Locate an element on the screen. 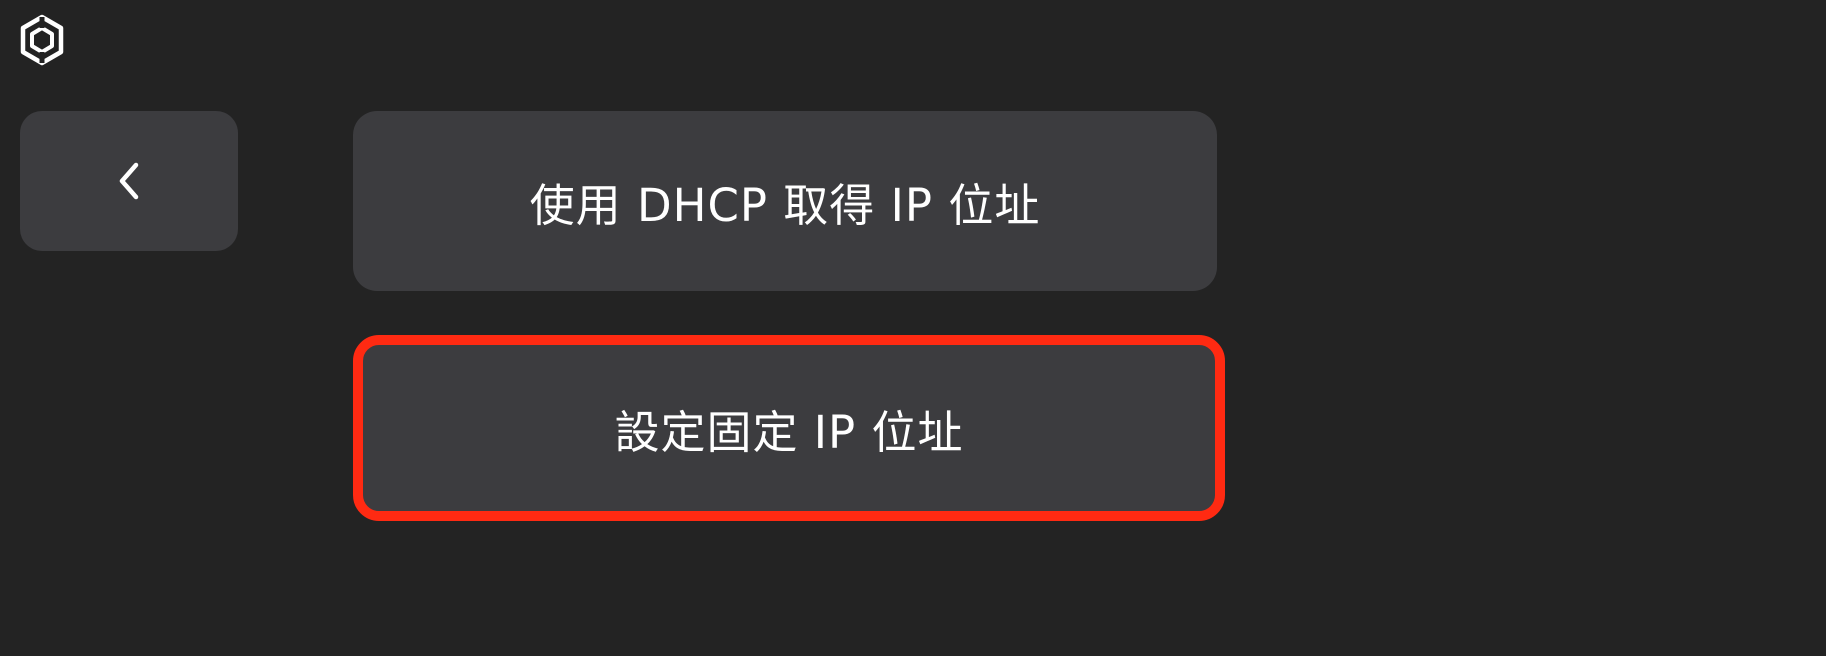 This screenshot has height=656, width=1826. chevron-left-icon is located at coordinates (129, 181).